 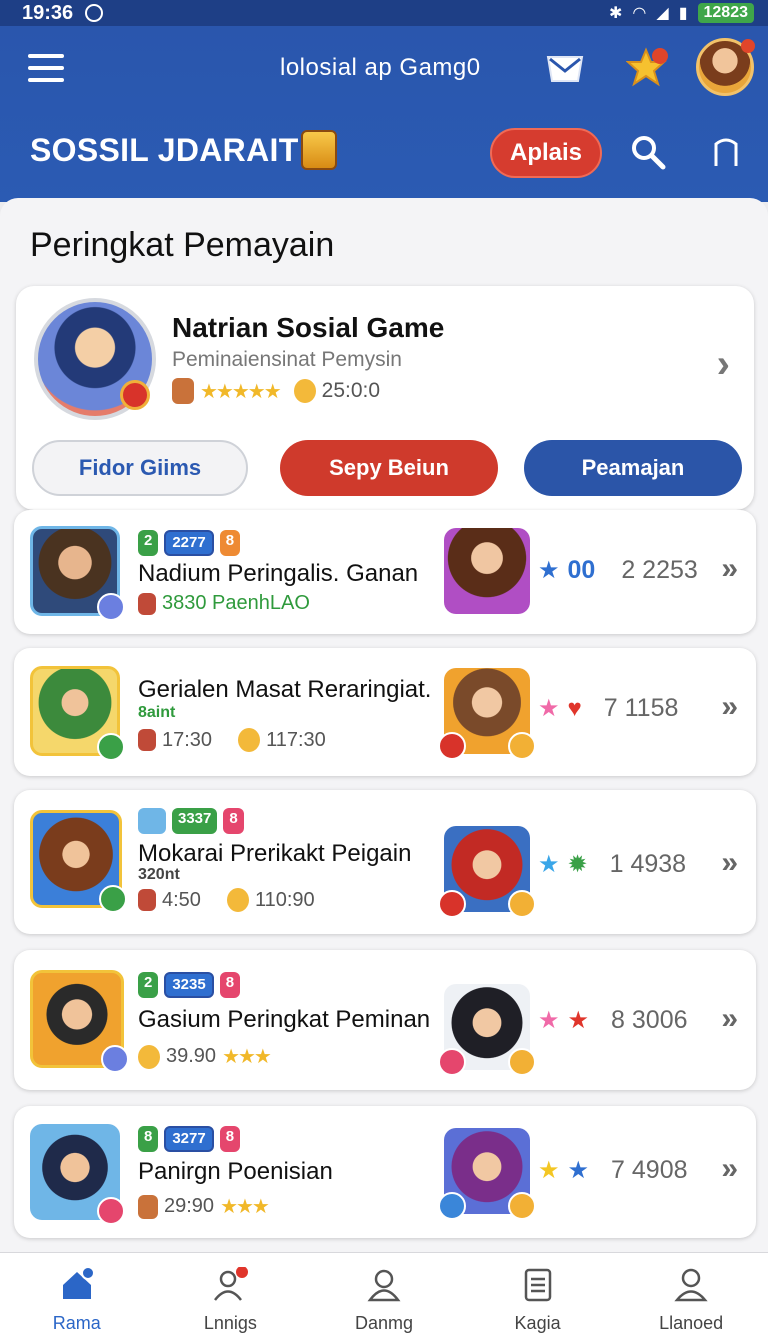 I want to click on time-value: 4:50, so click(x=181, y=899).